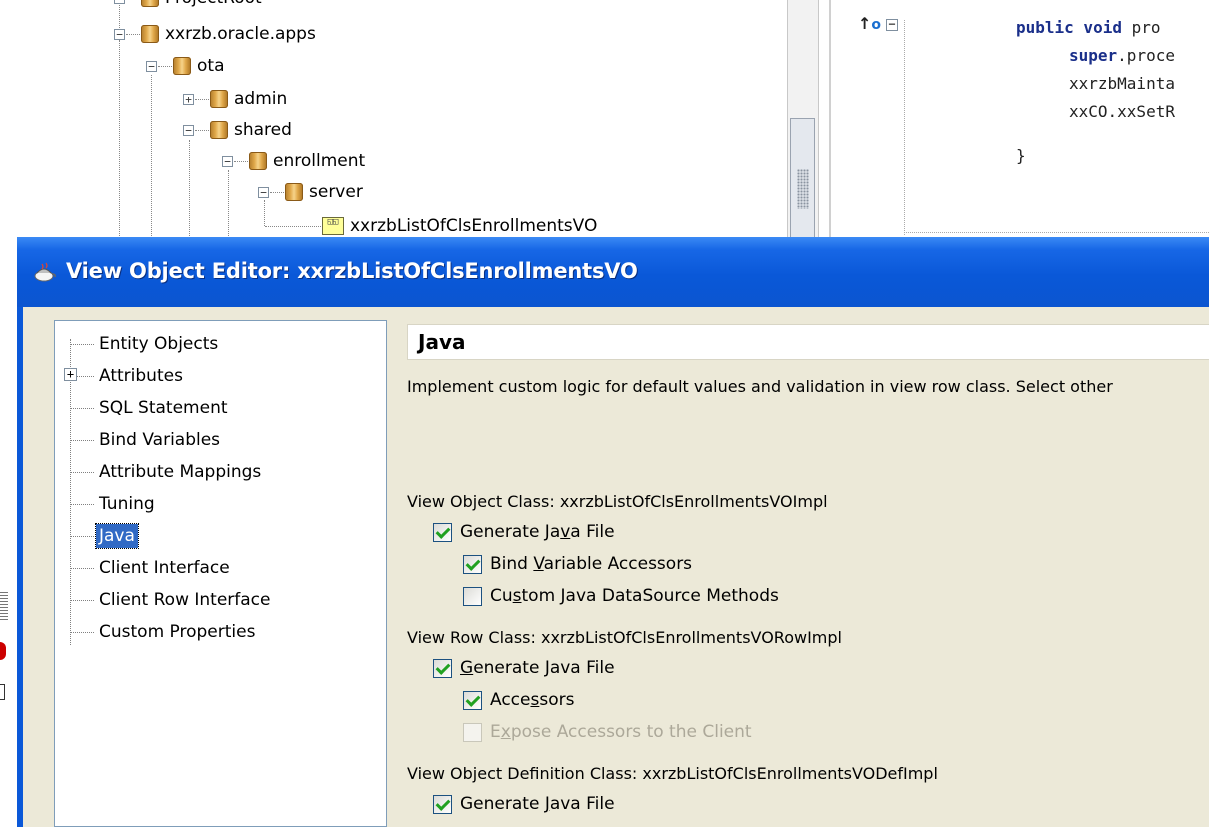 Image resolution: width=1209 pixels, height=827 pixels. I want to click on checkbox-label: Bind Variable Accessors, so click(591, 564).